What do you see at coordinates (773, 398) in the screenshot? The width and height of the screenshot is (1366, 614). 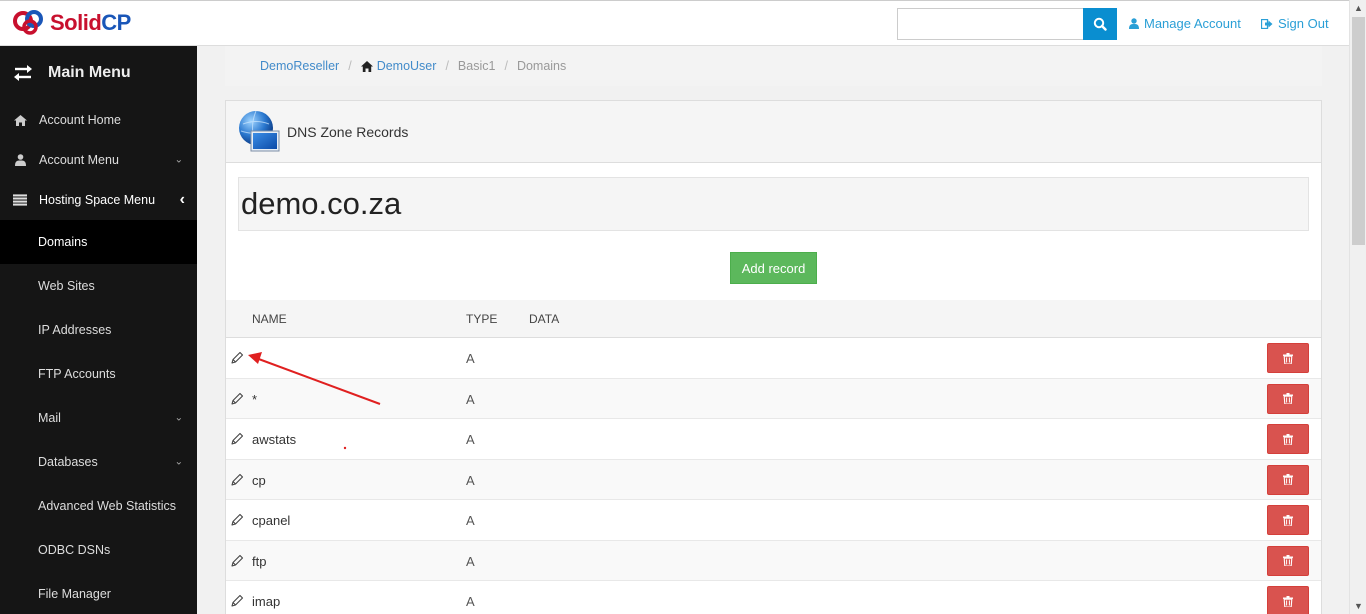 I see `table-row: * A` at bounding box center [773, 398].